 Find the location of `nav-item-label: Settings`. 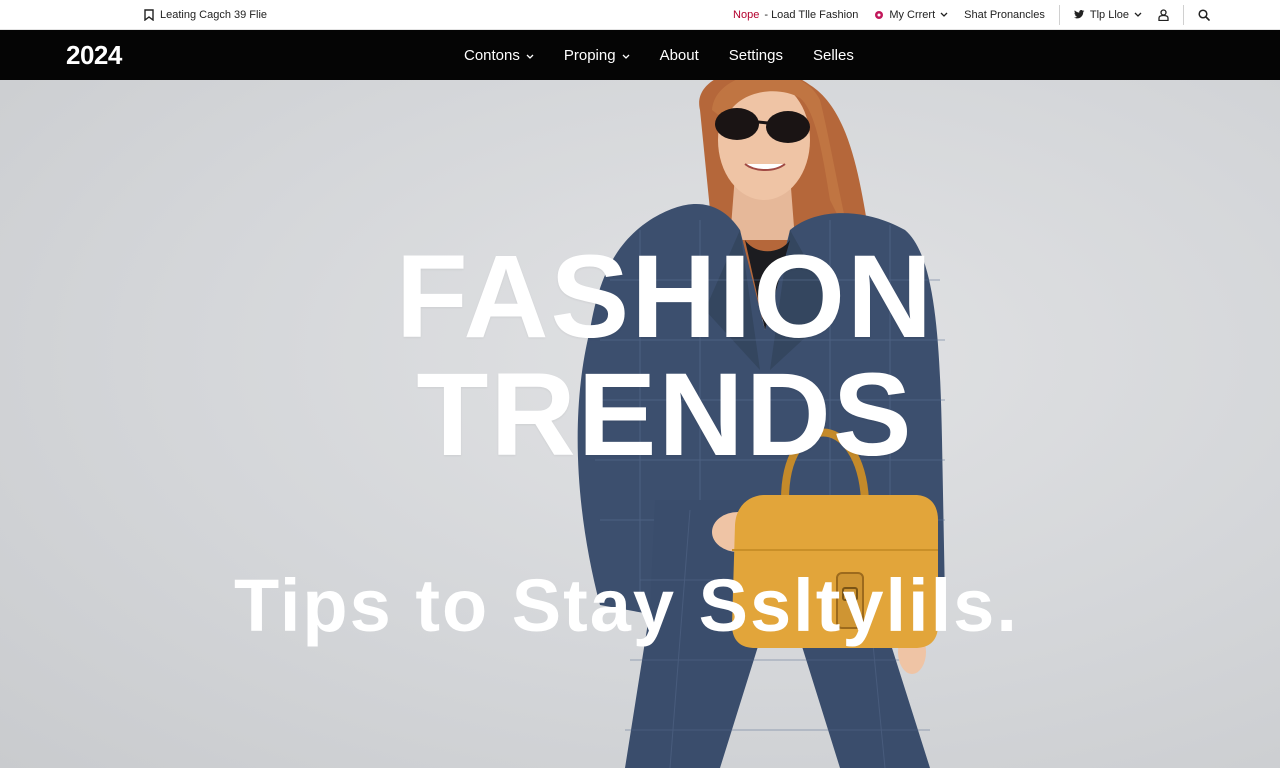

nav-item-label: Settings is located at coordinates (755, 55).